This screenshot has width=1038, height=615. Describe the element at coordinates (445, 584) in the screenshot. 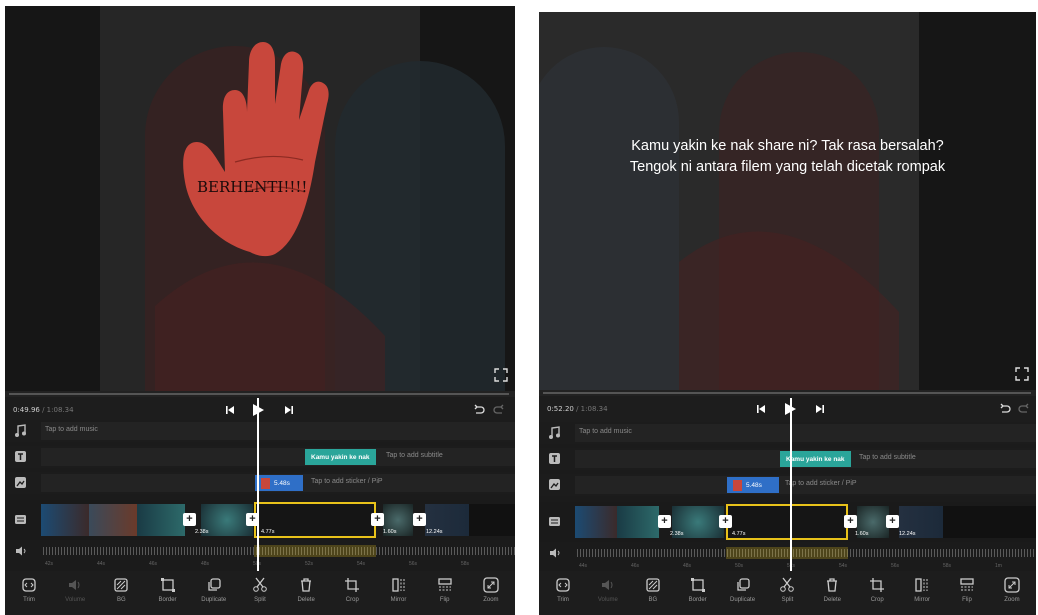

I see `flip-icon` at that location.